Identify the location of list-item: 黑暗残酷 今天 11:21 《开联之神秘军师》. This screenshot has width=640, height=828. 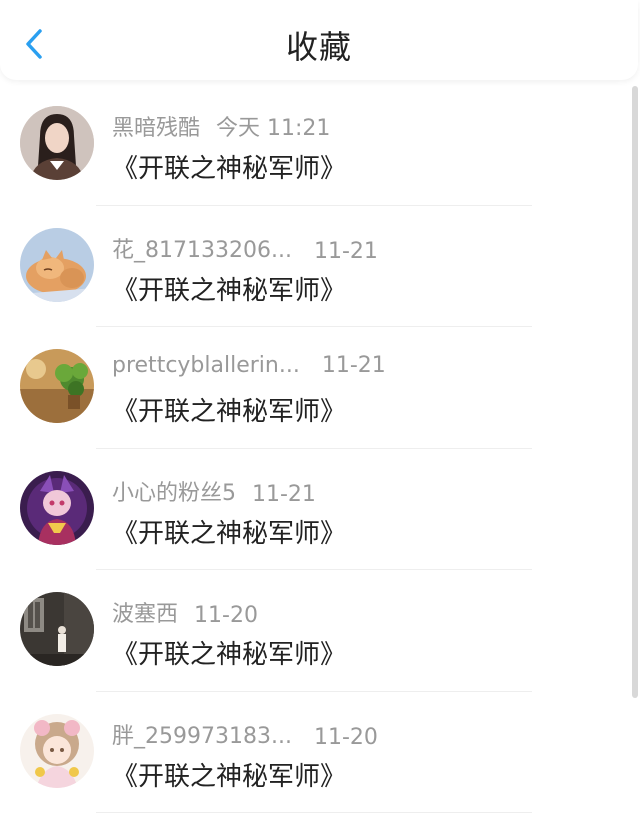
(316, 145).